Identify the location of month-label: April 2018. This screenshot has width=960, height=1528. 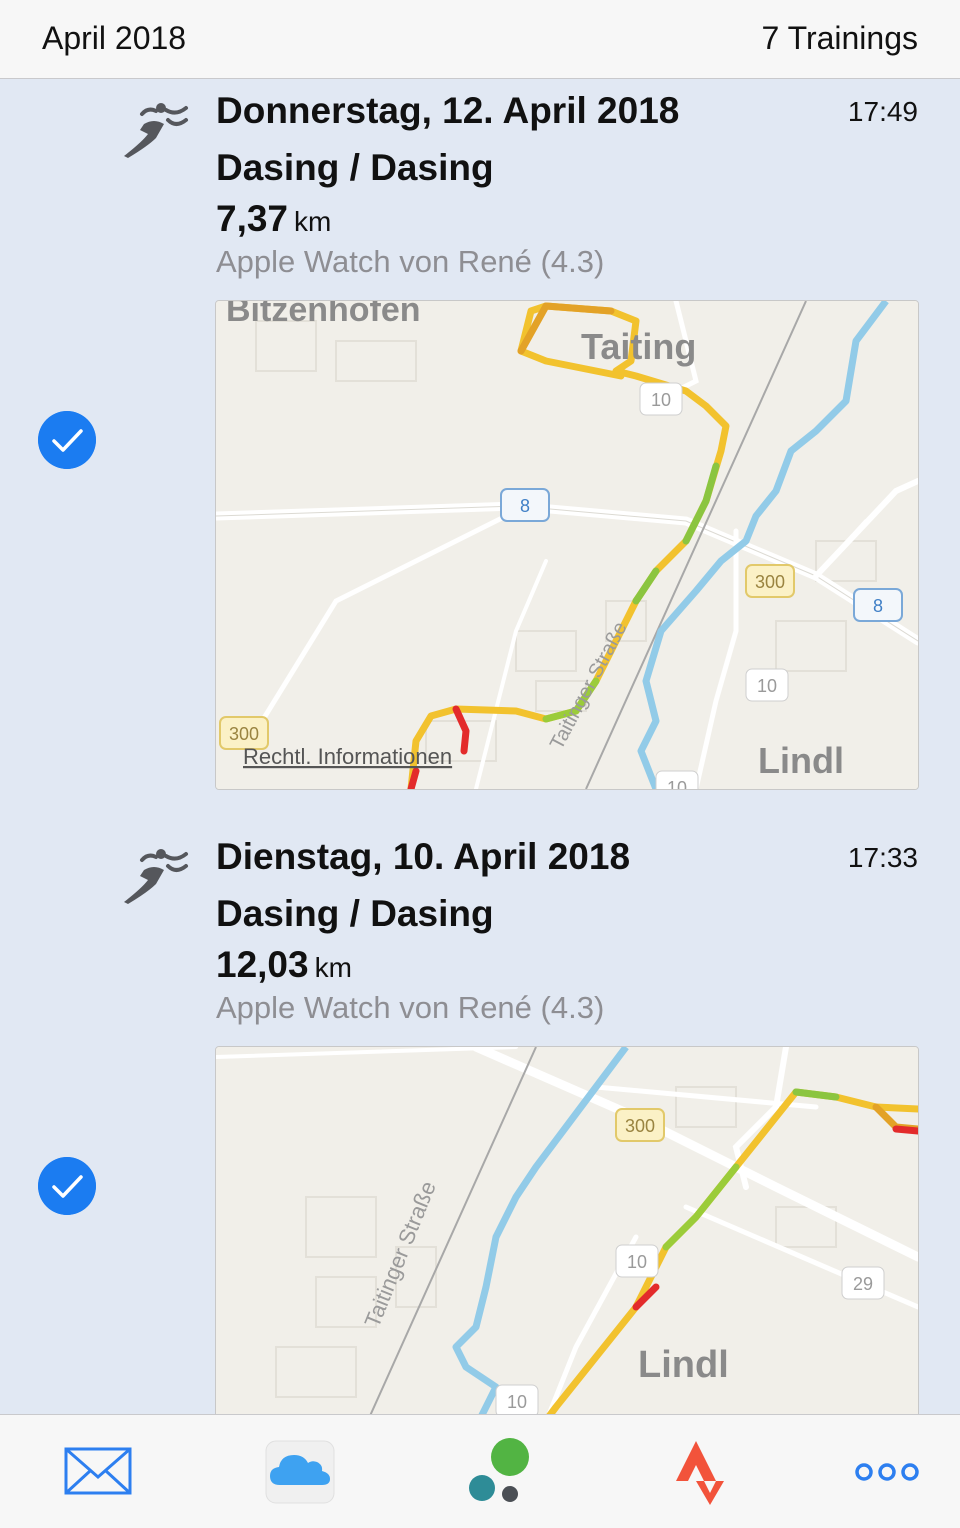
(114, 38).